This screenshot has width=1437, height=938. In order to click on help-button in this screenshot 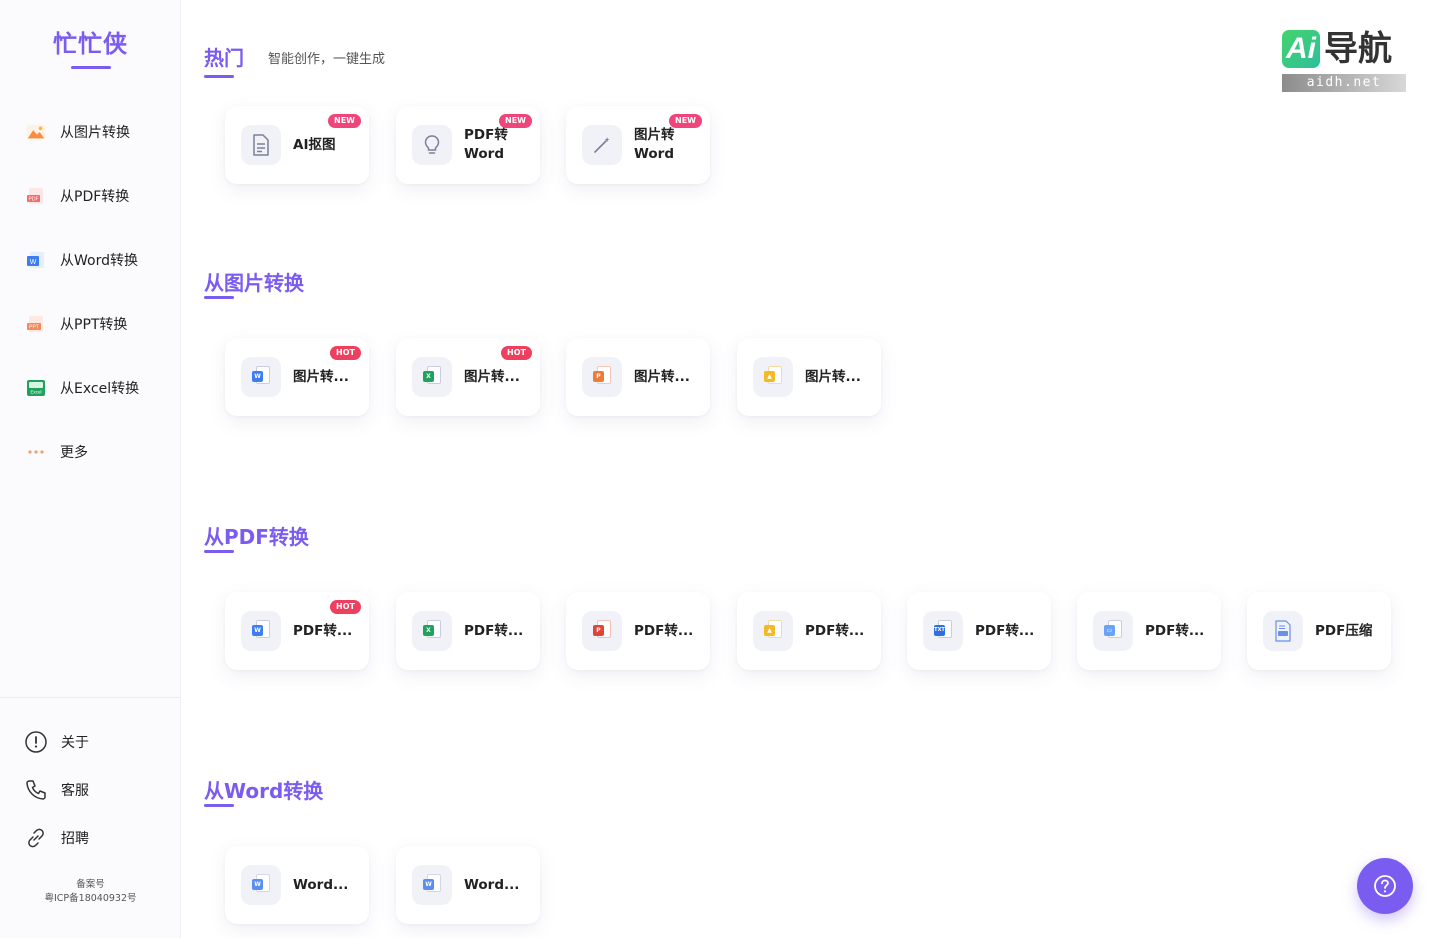, I will do `click(1385, 886)`.